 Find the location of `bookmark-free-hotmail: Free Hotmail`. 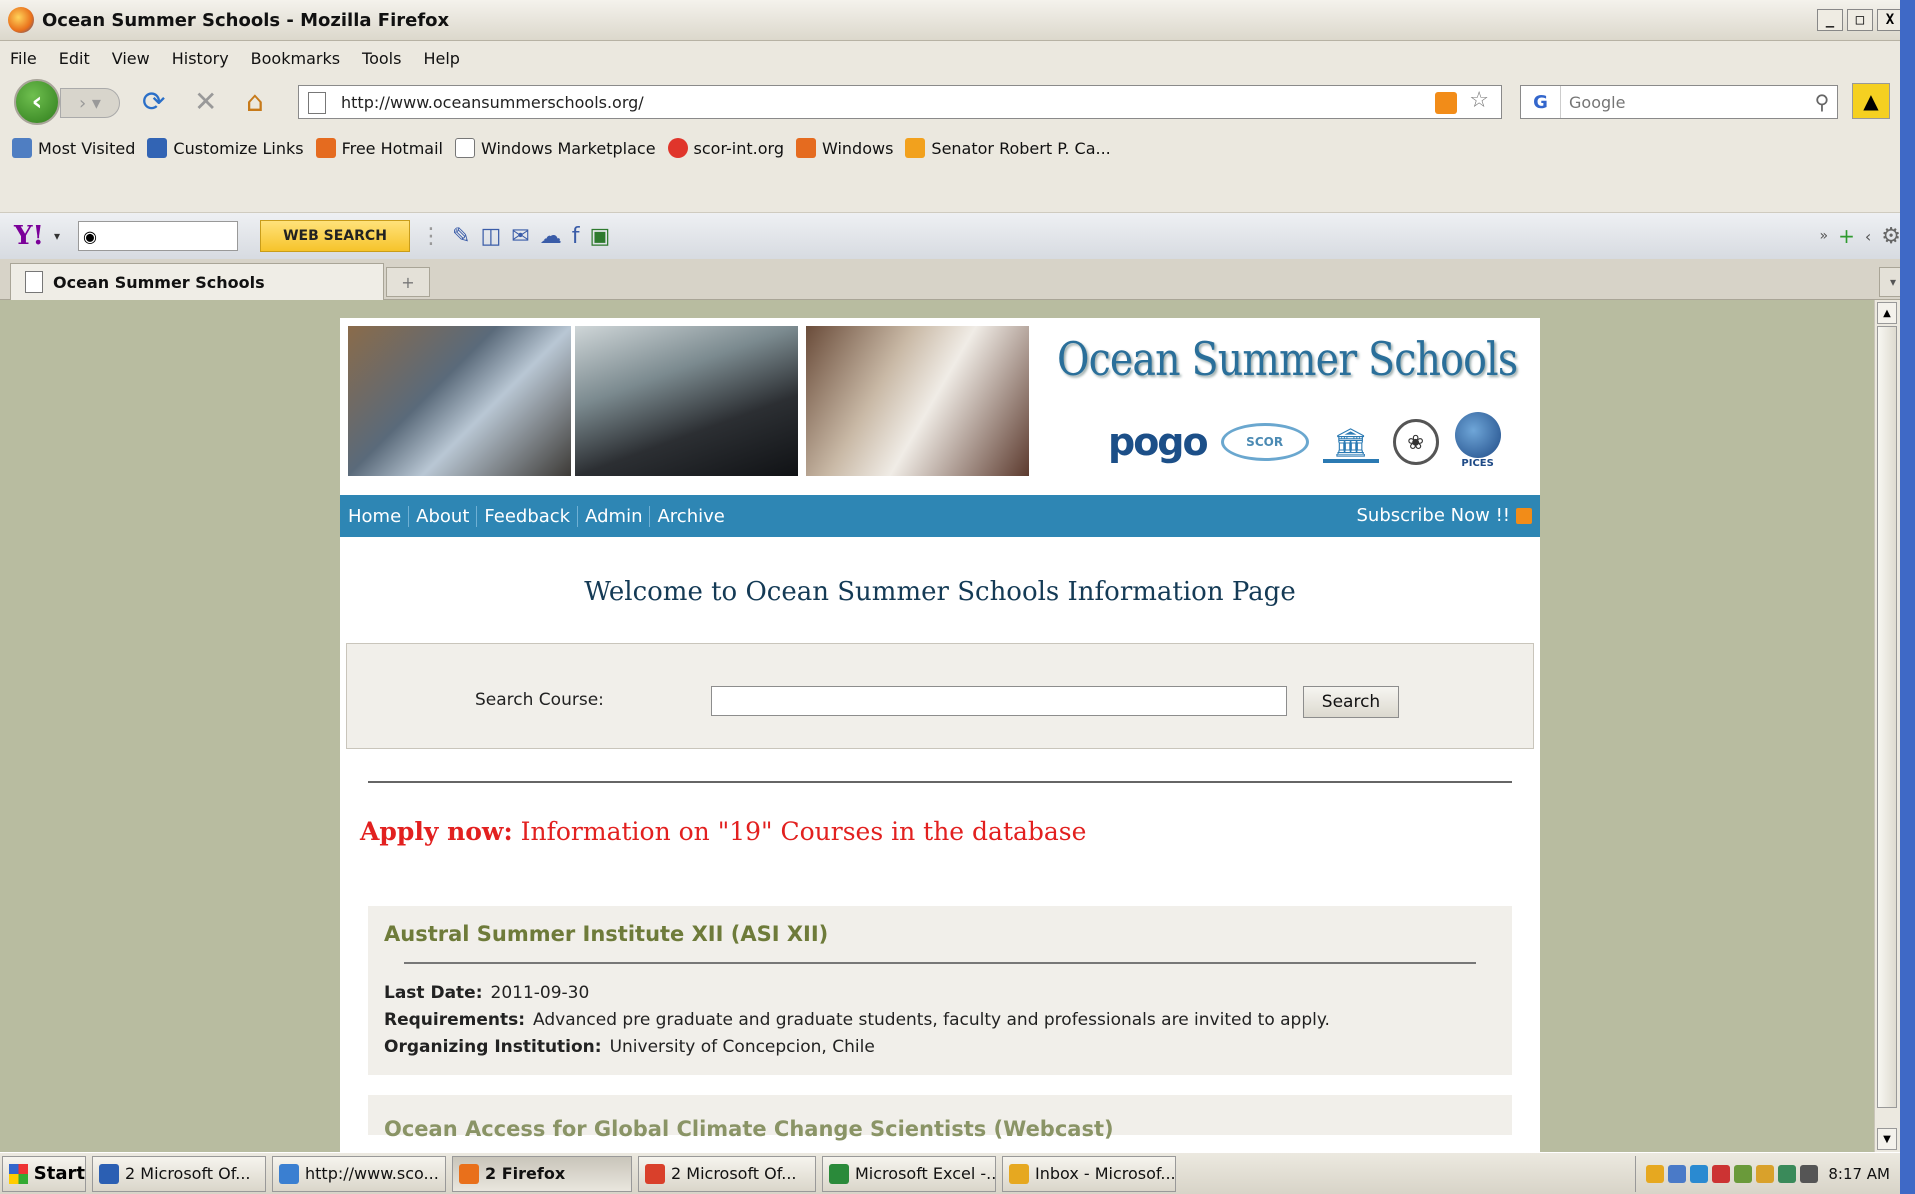

bookmark-free-hotmail: Free Hotmail is located at coordinates (379, 148).